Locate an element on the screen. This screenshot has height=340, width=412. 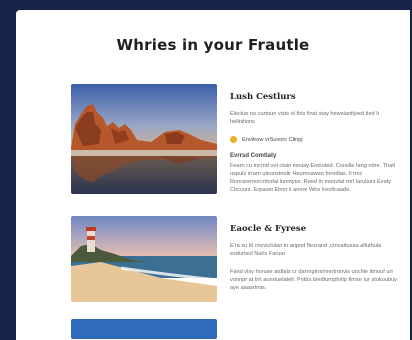
canyon-lake-image is located at coordinates (144, 139).